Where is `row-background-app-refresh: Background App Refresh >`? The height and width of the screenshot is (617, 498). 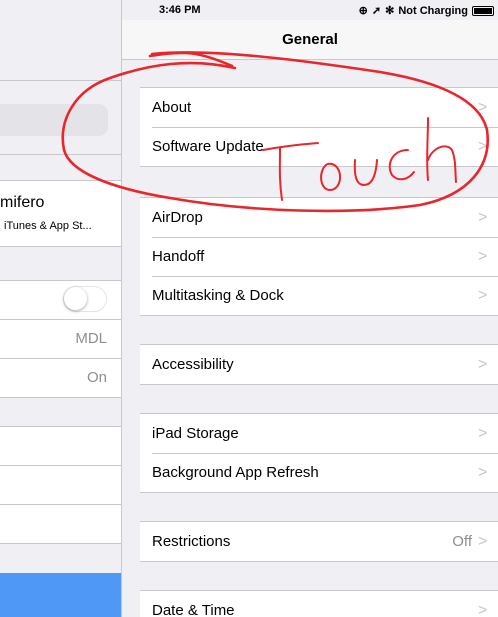
row-background-app-refresh: Background App Refresh > is located at coordinates (319, 472).